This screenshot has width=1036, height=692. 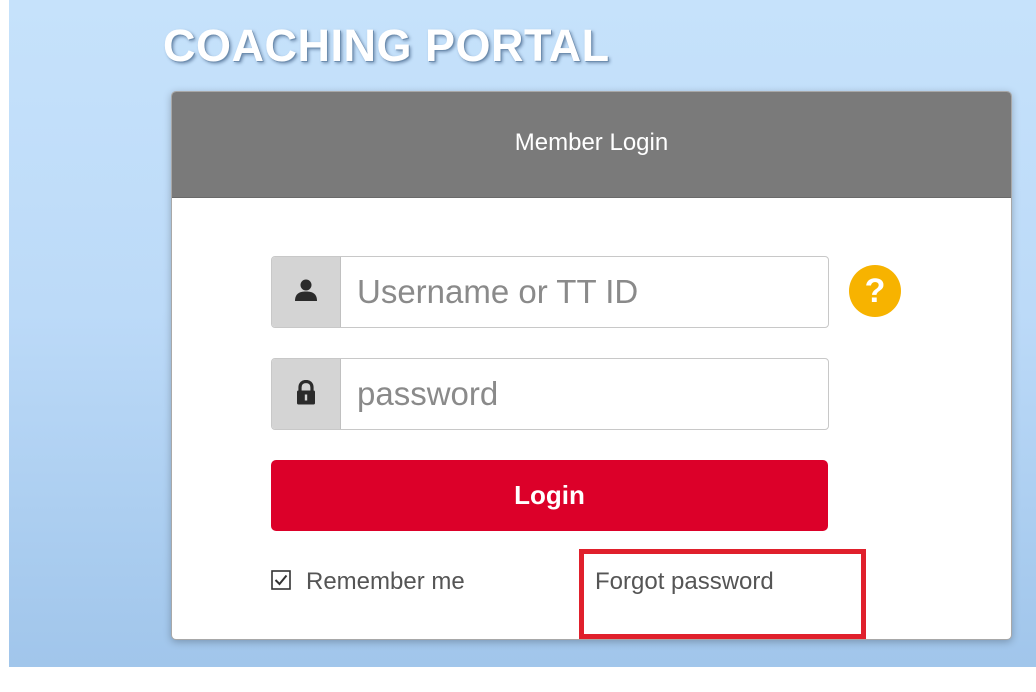 What do you see at coordinates (281, 580) in the screenshot?
I see `remember-me-checkbox` at bounding box center [281, 580].